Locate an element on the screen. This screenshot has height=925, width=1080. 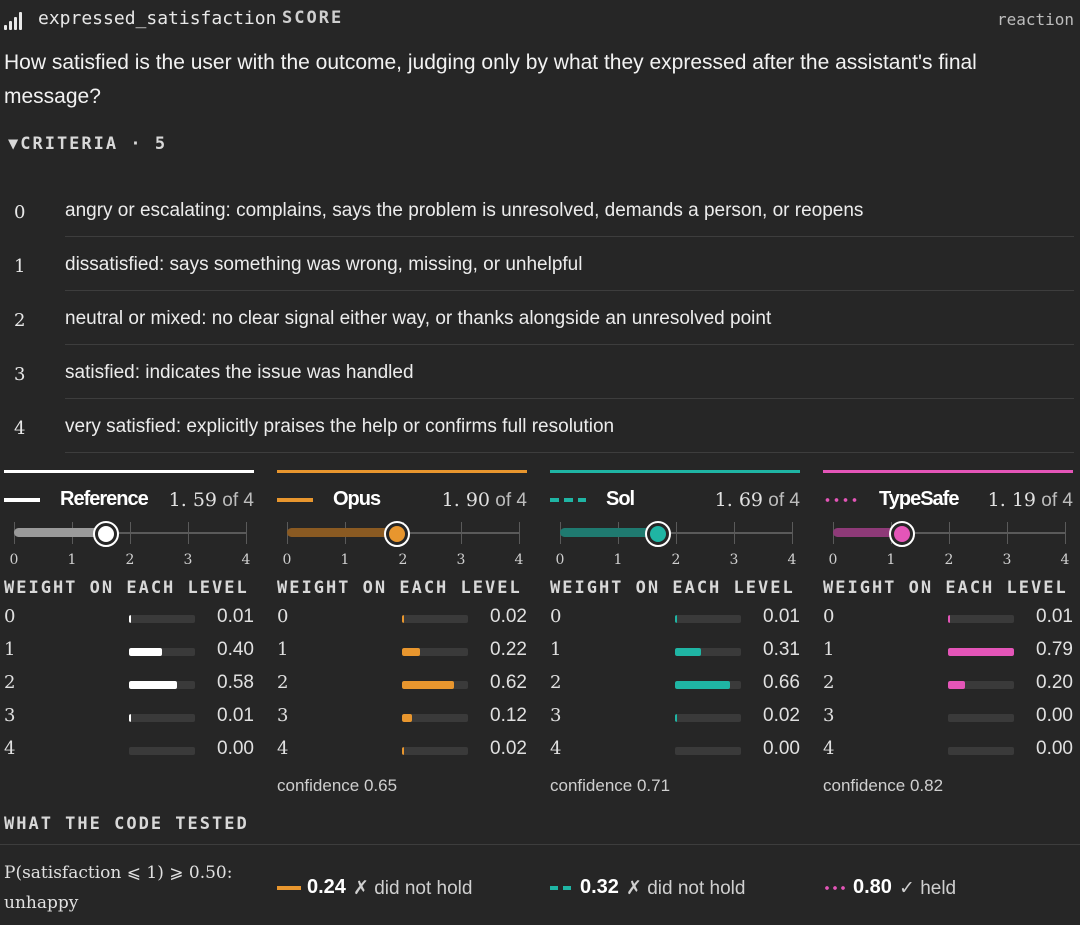
column-accent-bar is located at coordinates (129, 471).